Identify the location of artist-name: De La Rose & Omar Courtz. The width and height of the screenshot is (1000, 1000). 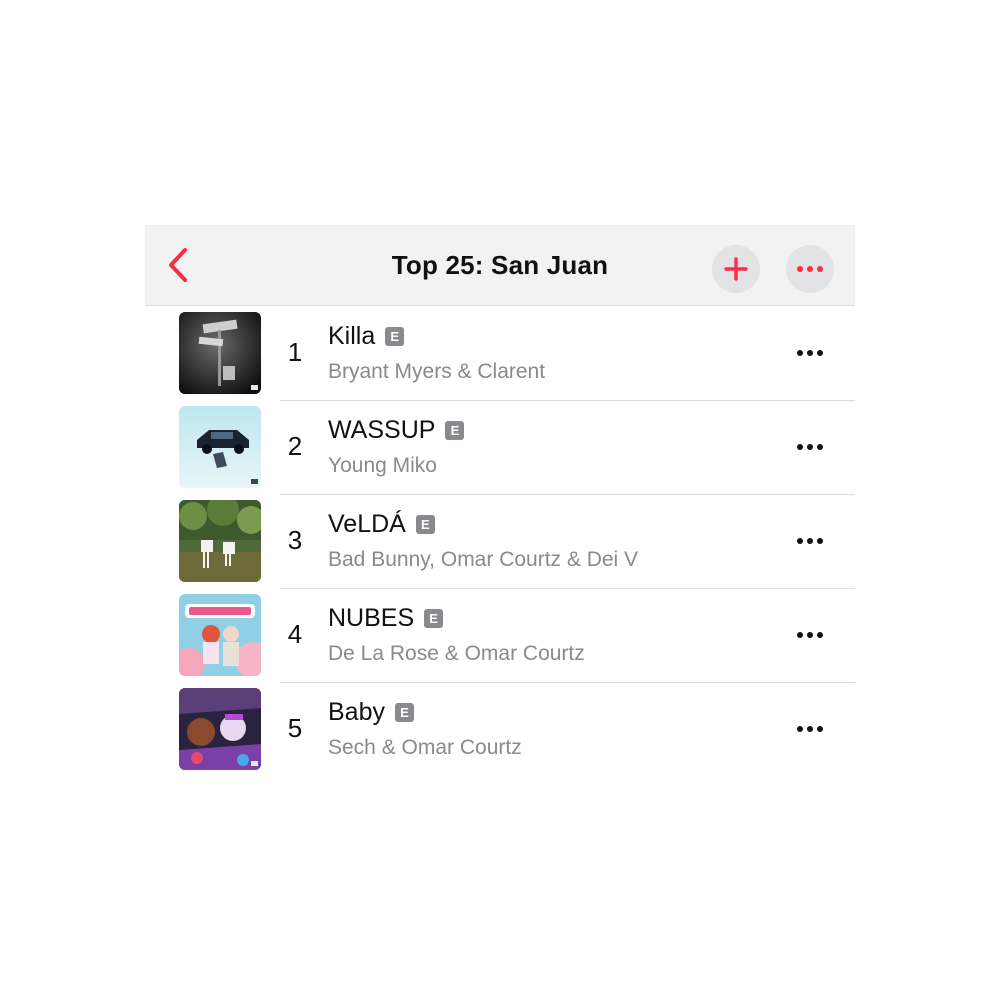
(456, 653).